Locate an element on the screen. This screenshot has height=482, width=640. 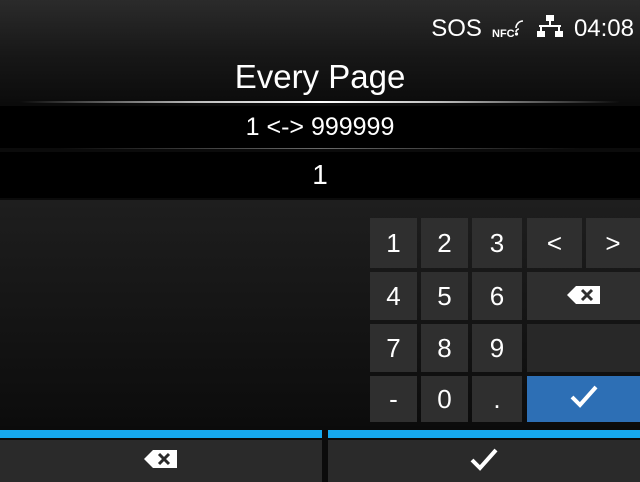
clock: 04:08 is located at coordinates (603, 28).